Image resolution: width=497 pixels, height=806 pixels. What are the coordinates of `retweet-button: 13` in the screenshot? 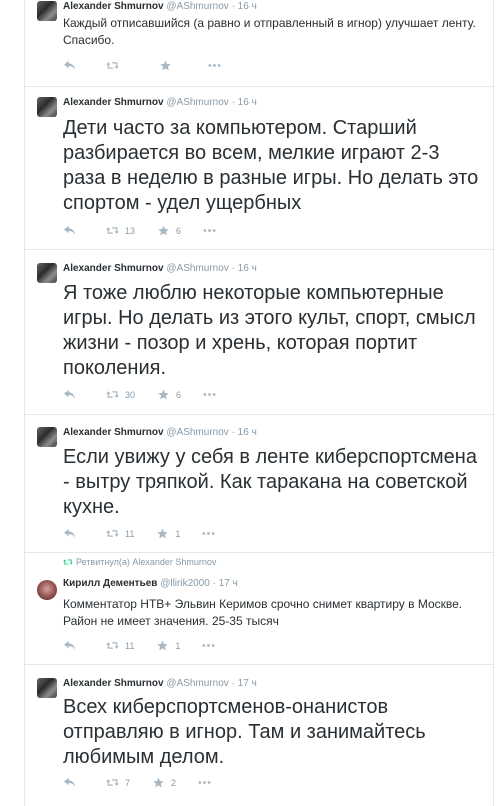 It's located at (120, 230).